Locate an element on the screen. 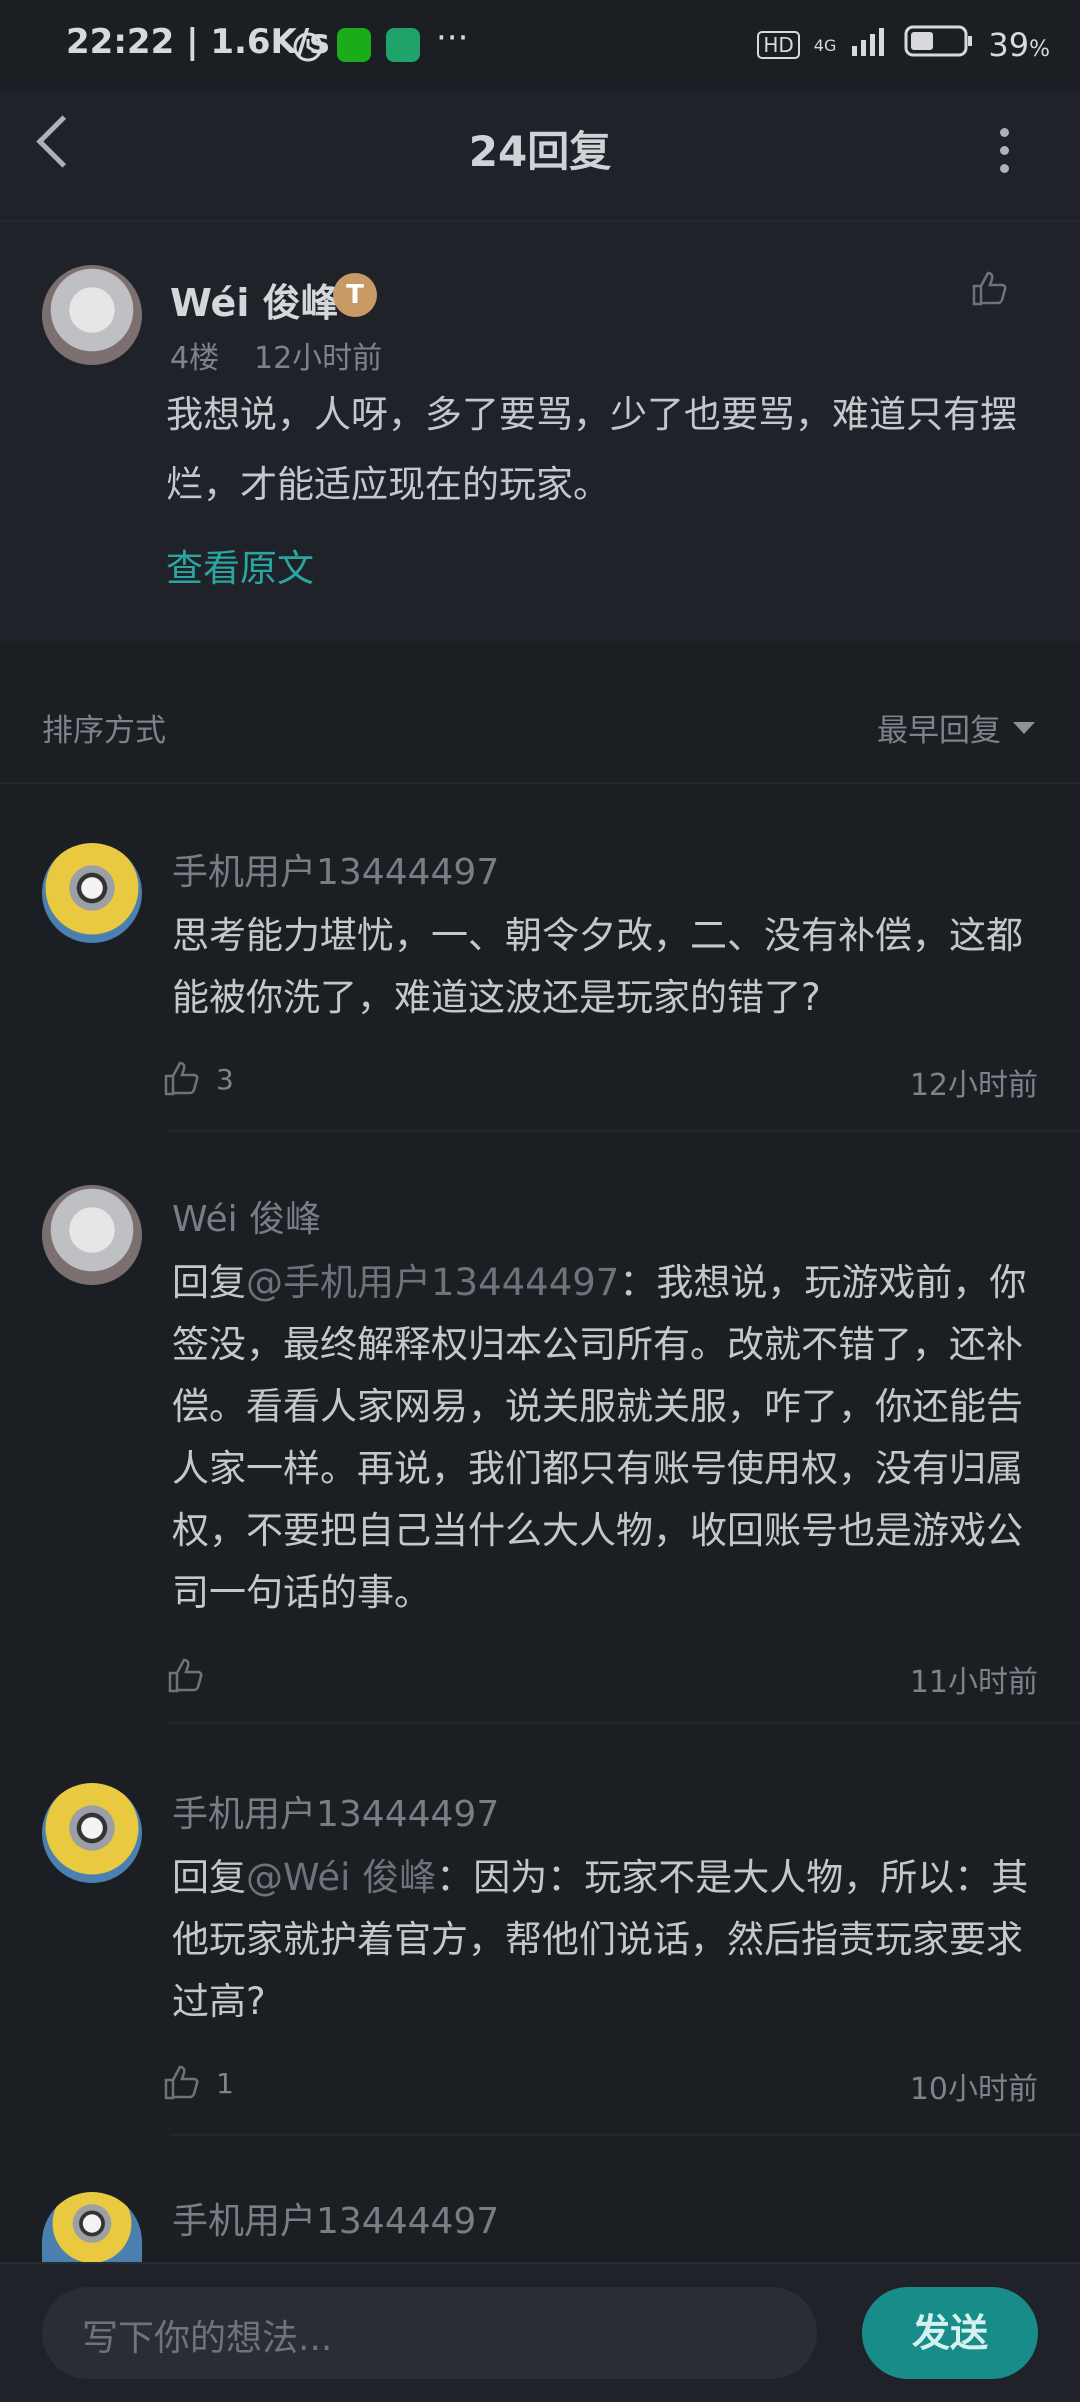  sort-label: 排序方式 is located at coordinates (104, 731).